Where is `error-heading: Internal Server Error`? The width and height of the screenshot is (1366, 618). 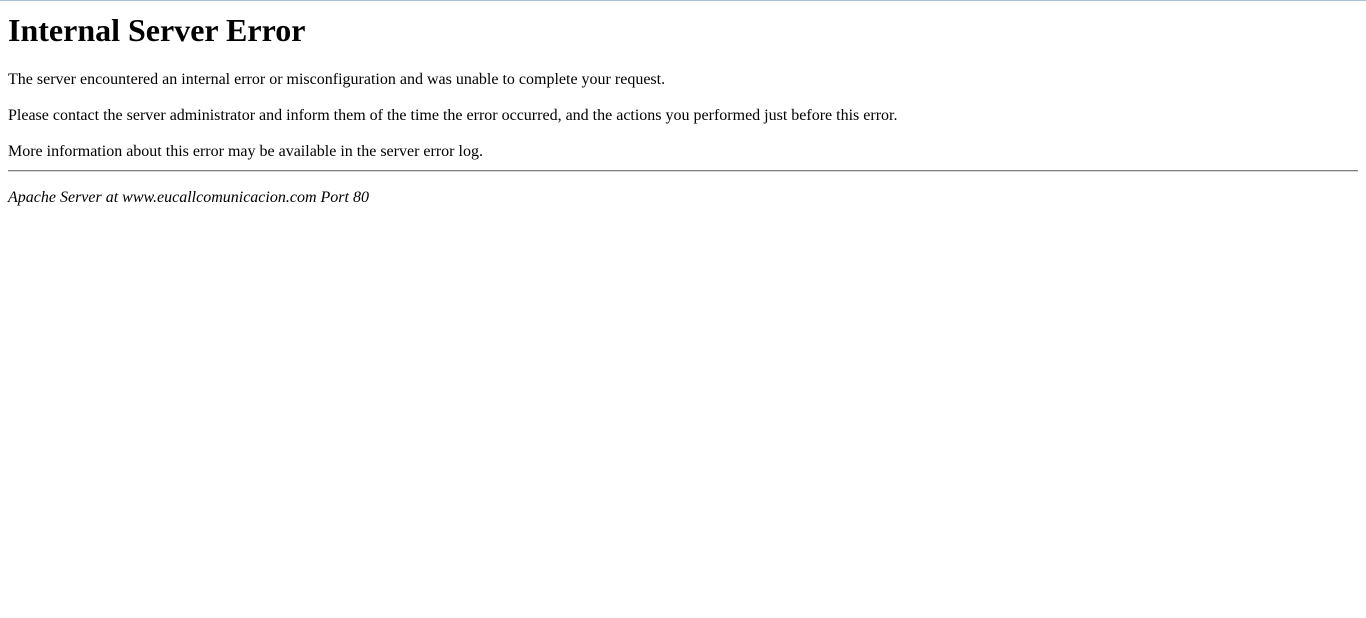
error-heading: Internal Server Error is located at coordinates (157, 30).